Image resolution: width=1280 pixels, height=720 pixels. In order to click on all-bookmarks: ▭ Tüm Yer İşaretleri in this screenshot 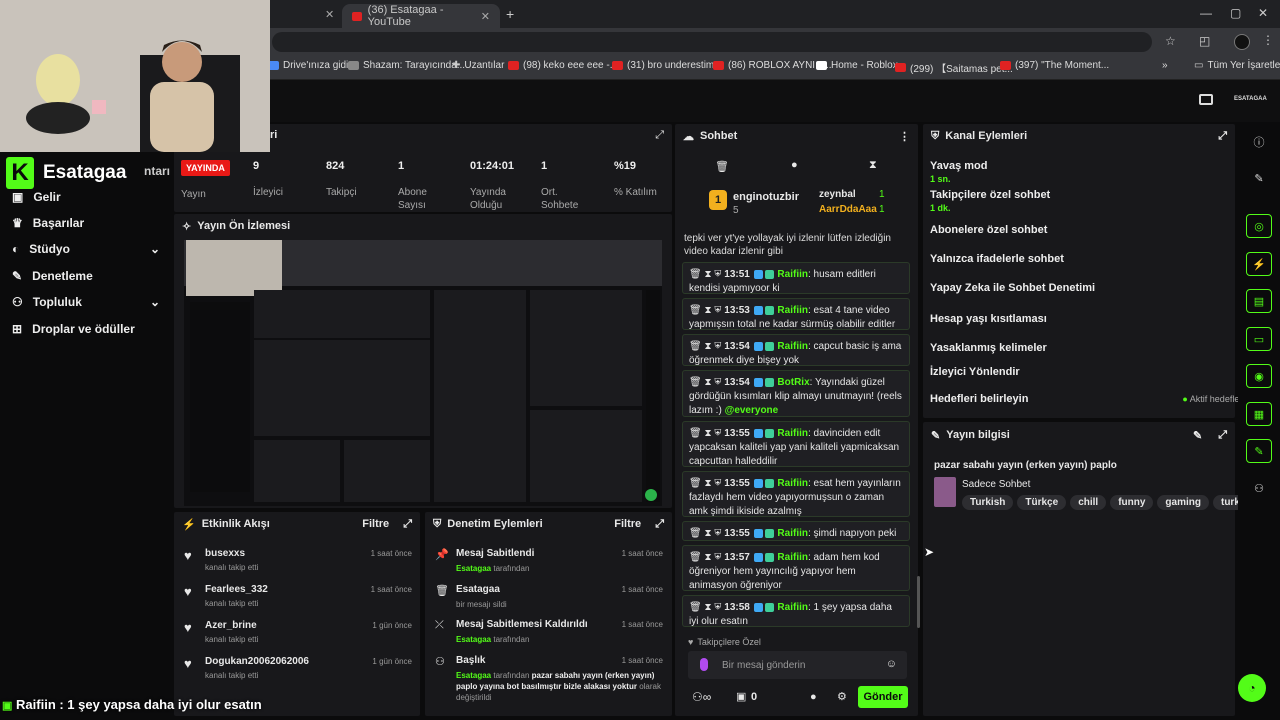, I will do `click(1237, 65)`.